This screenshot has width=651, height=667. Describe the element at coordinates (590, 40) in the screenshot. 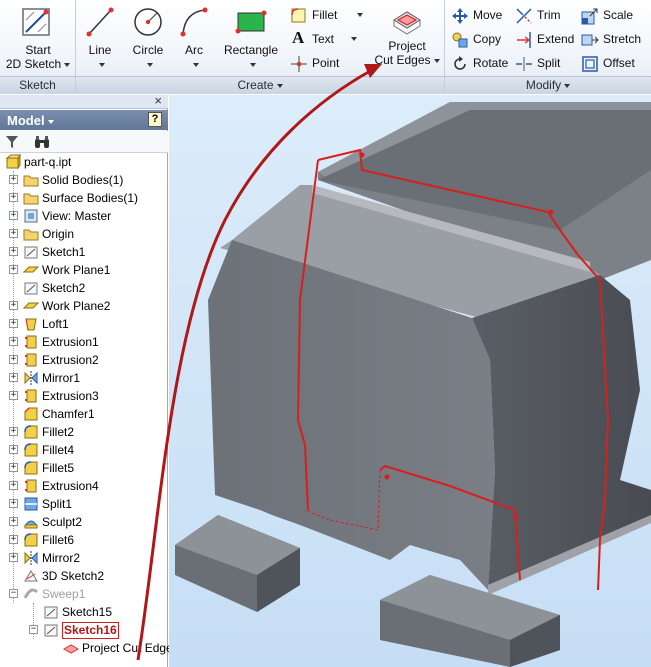

I see `stretch-icon` at that location.